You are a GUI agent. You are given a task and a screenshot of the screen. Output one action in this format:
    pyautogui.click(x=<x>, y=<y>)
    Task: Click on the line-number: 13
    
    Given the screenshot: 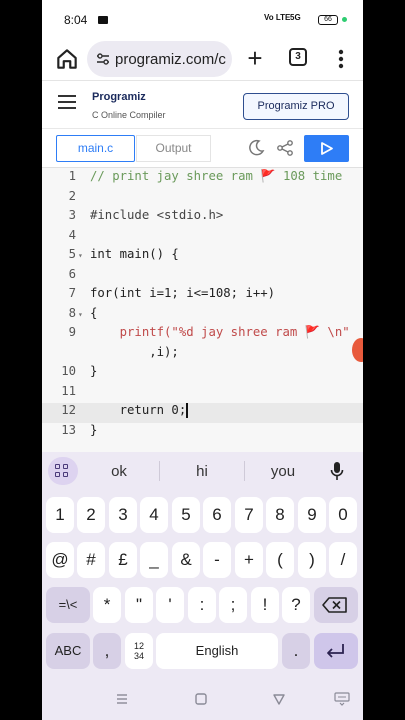 What is the action you would take?
    pyautogui.click(x=68, y=429)
    